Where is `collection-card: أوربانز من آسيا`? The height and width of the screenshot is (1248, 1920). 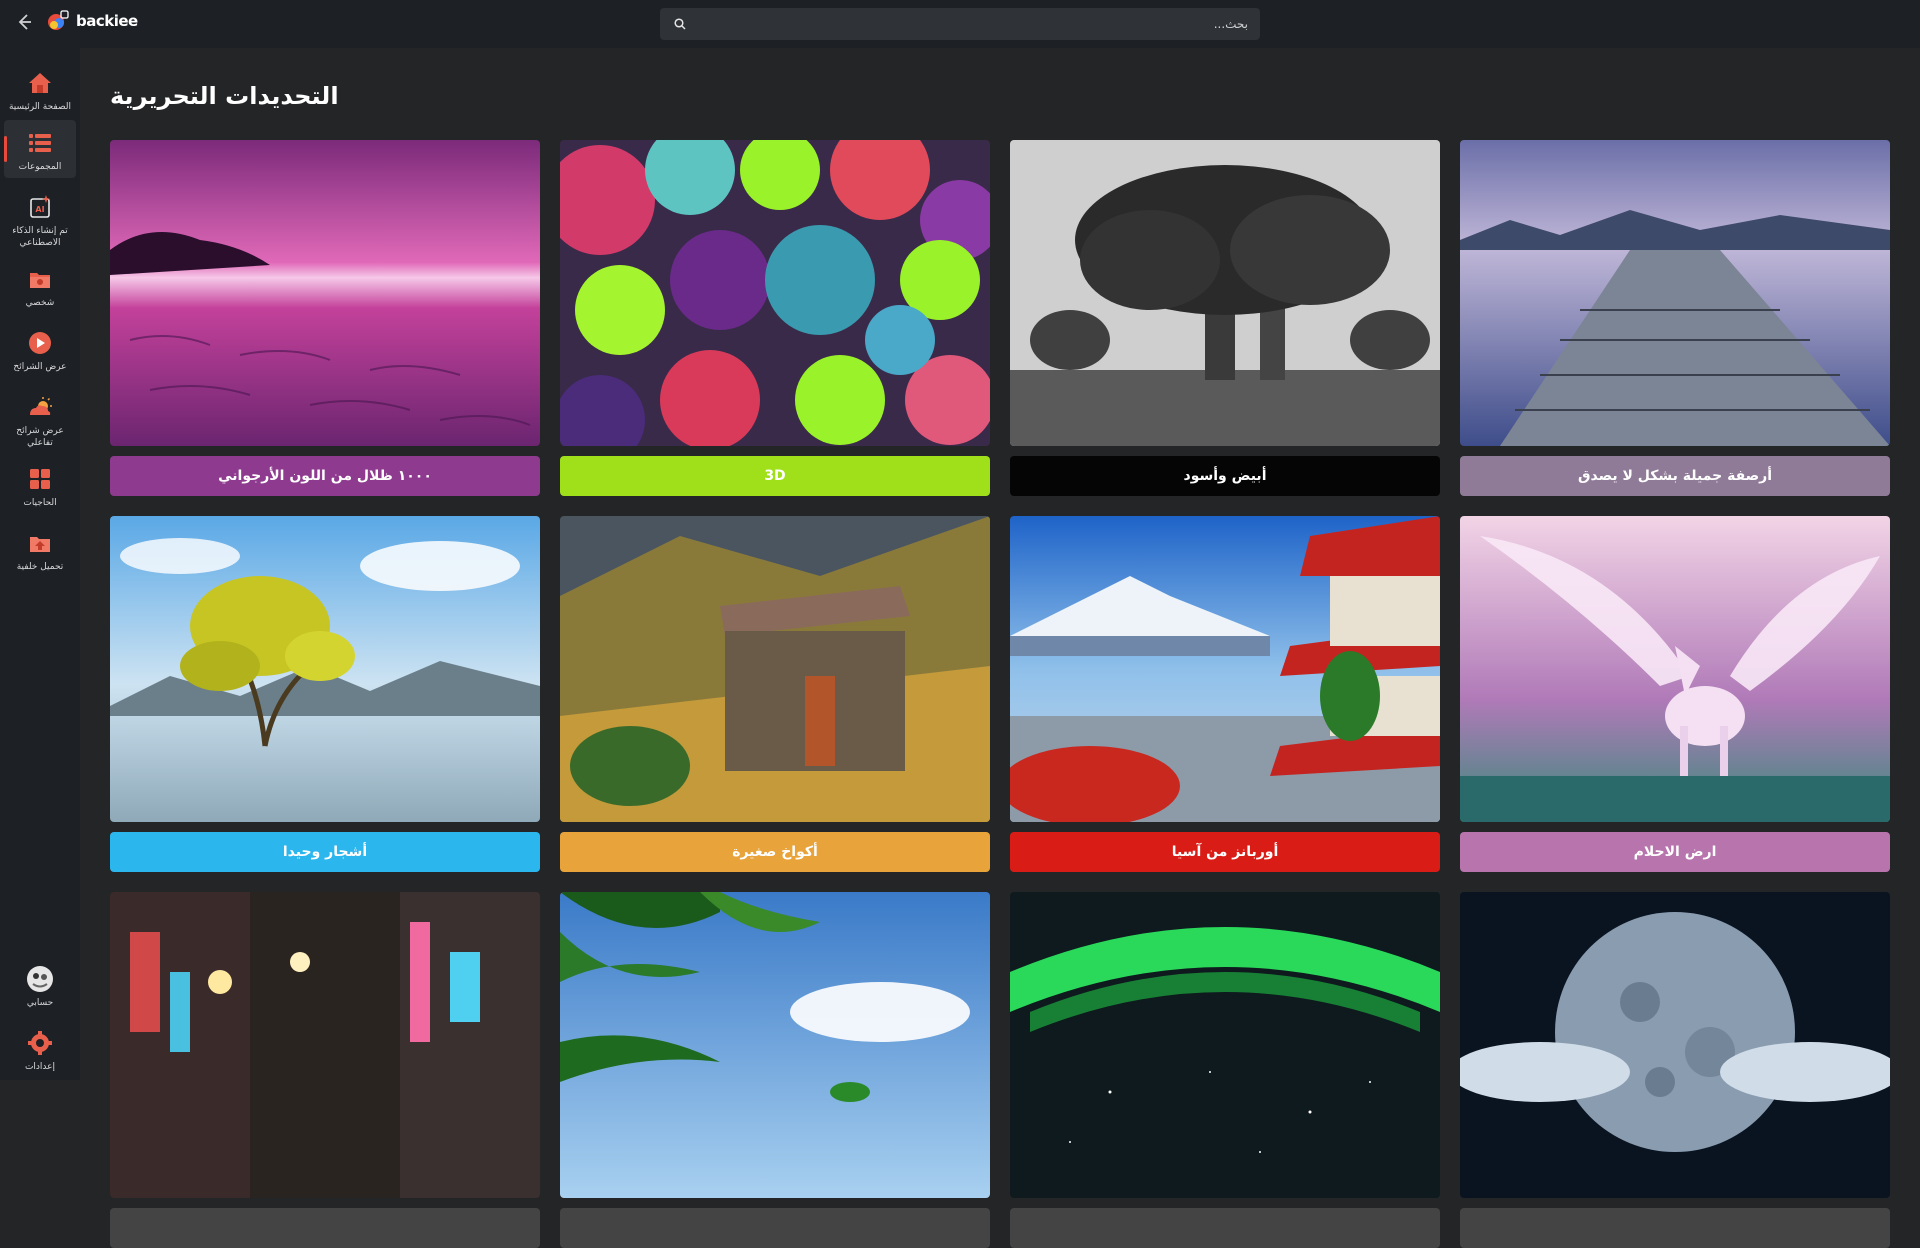 collection-card: أوربانز من آسيا is located at coordinates (1225, 694).